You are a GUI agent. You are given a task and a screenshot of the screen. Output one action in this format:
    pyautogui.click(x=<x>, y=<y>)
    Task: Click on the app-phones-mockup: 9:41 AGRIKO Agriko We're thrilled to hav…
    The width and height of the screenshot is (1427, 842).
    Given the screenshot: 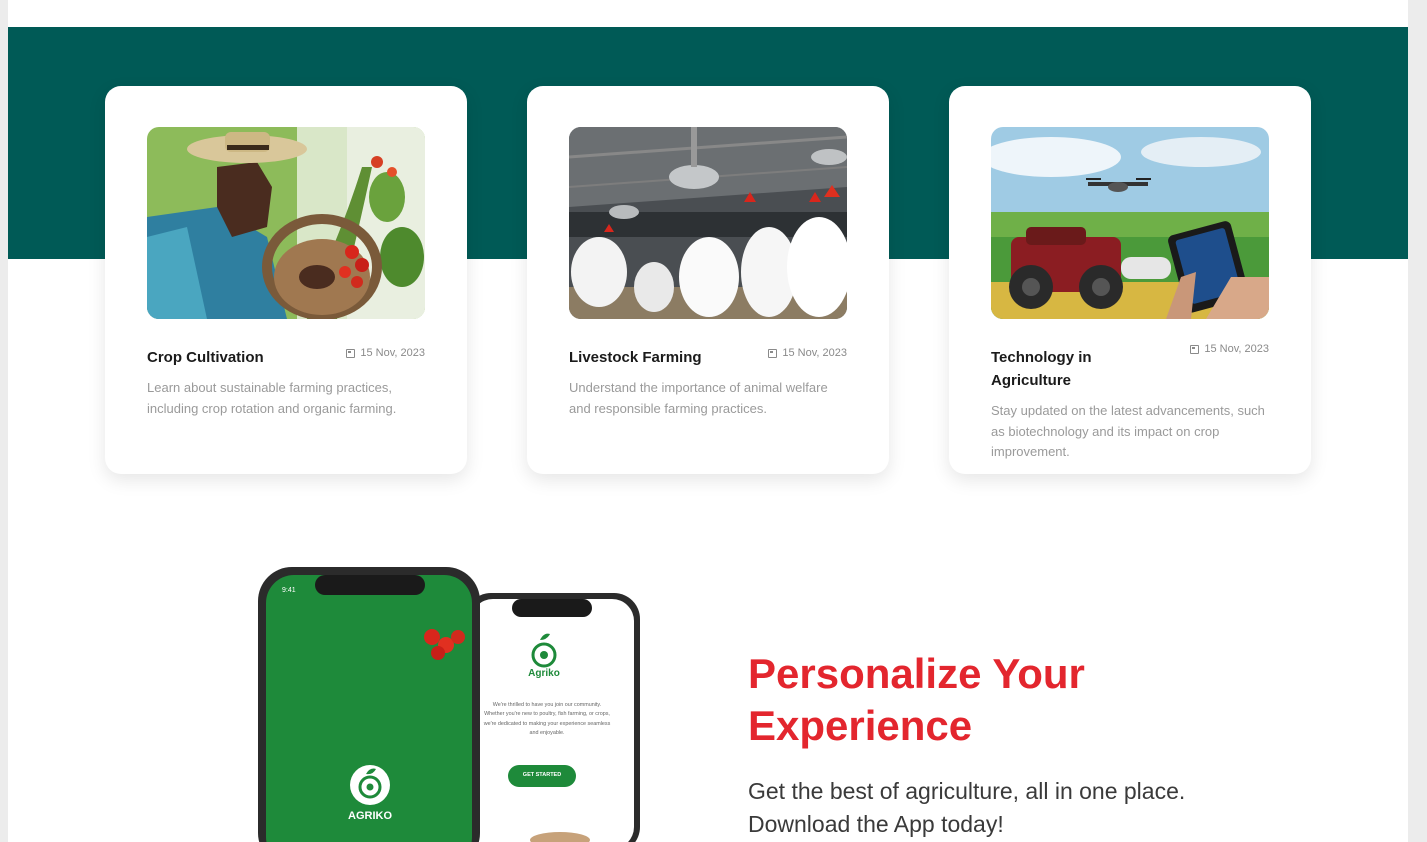 What is the action you would take?
    pyautogui.click(x=450, y=703)
    